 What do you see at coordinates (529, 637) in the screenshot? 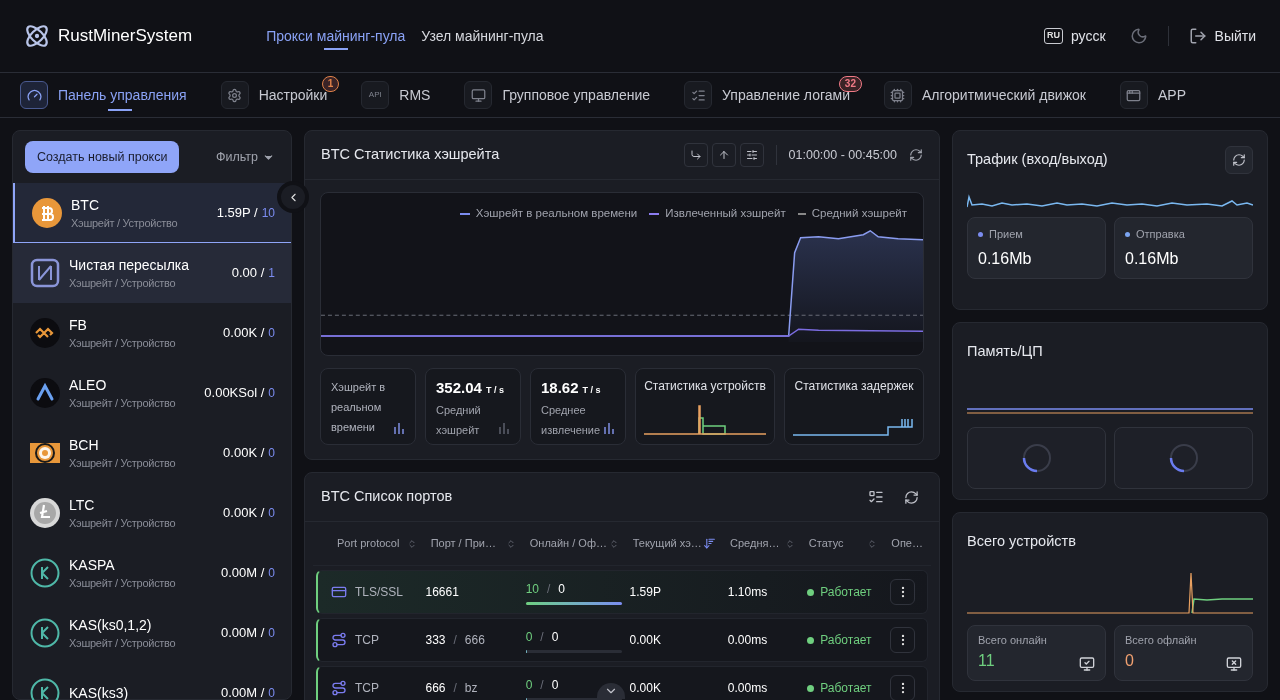
I see `online-count: 0` at bounding box center [529, 637].